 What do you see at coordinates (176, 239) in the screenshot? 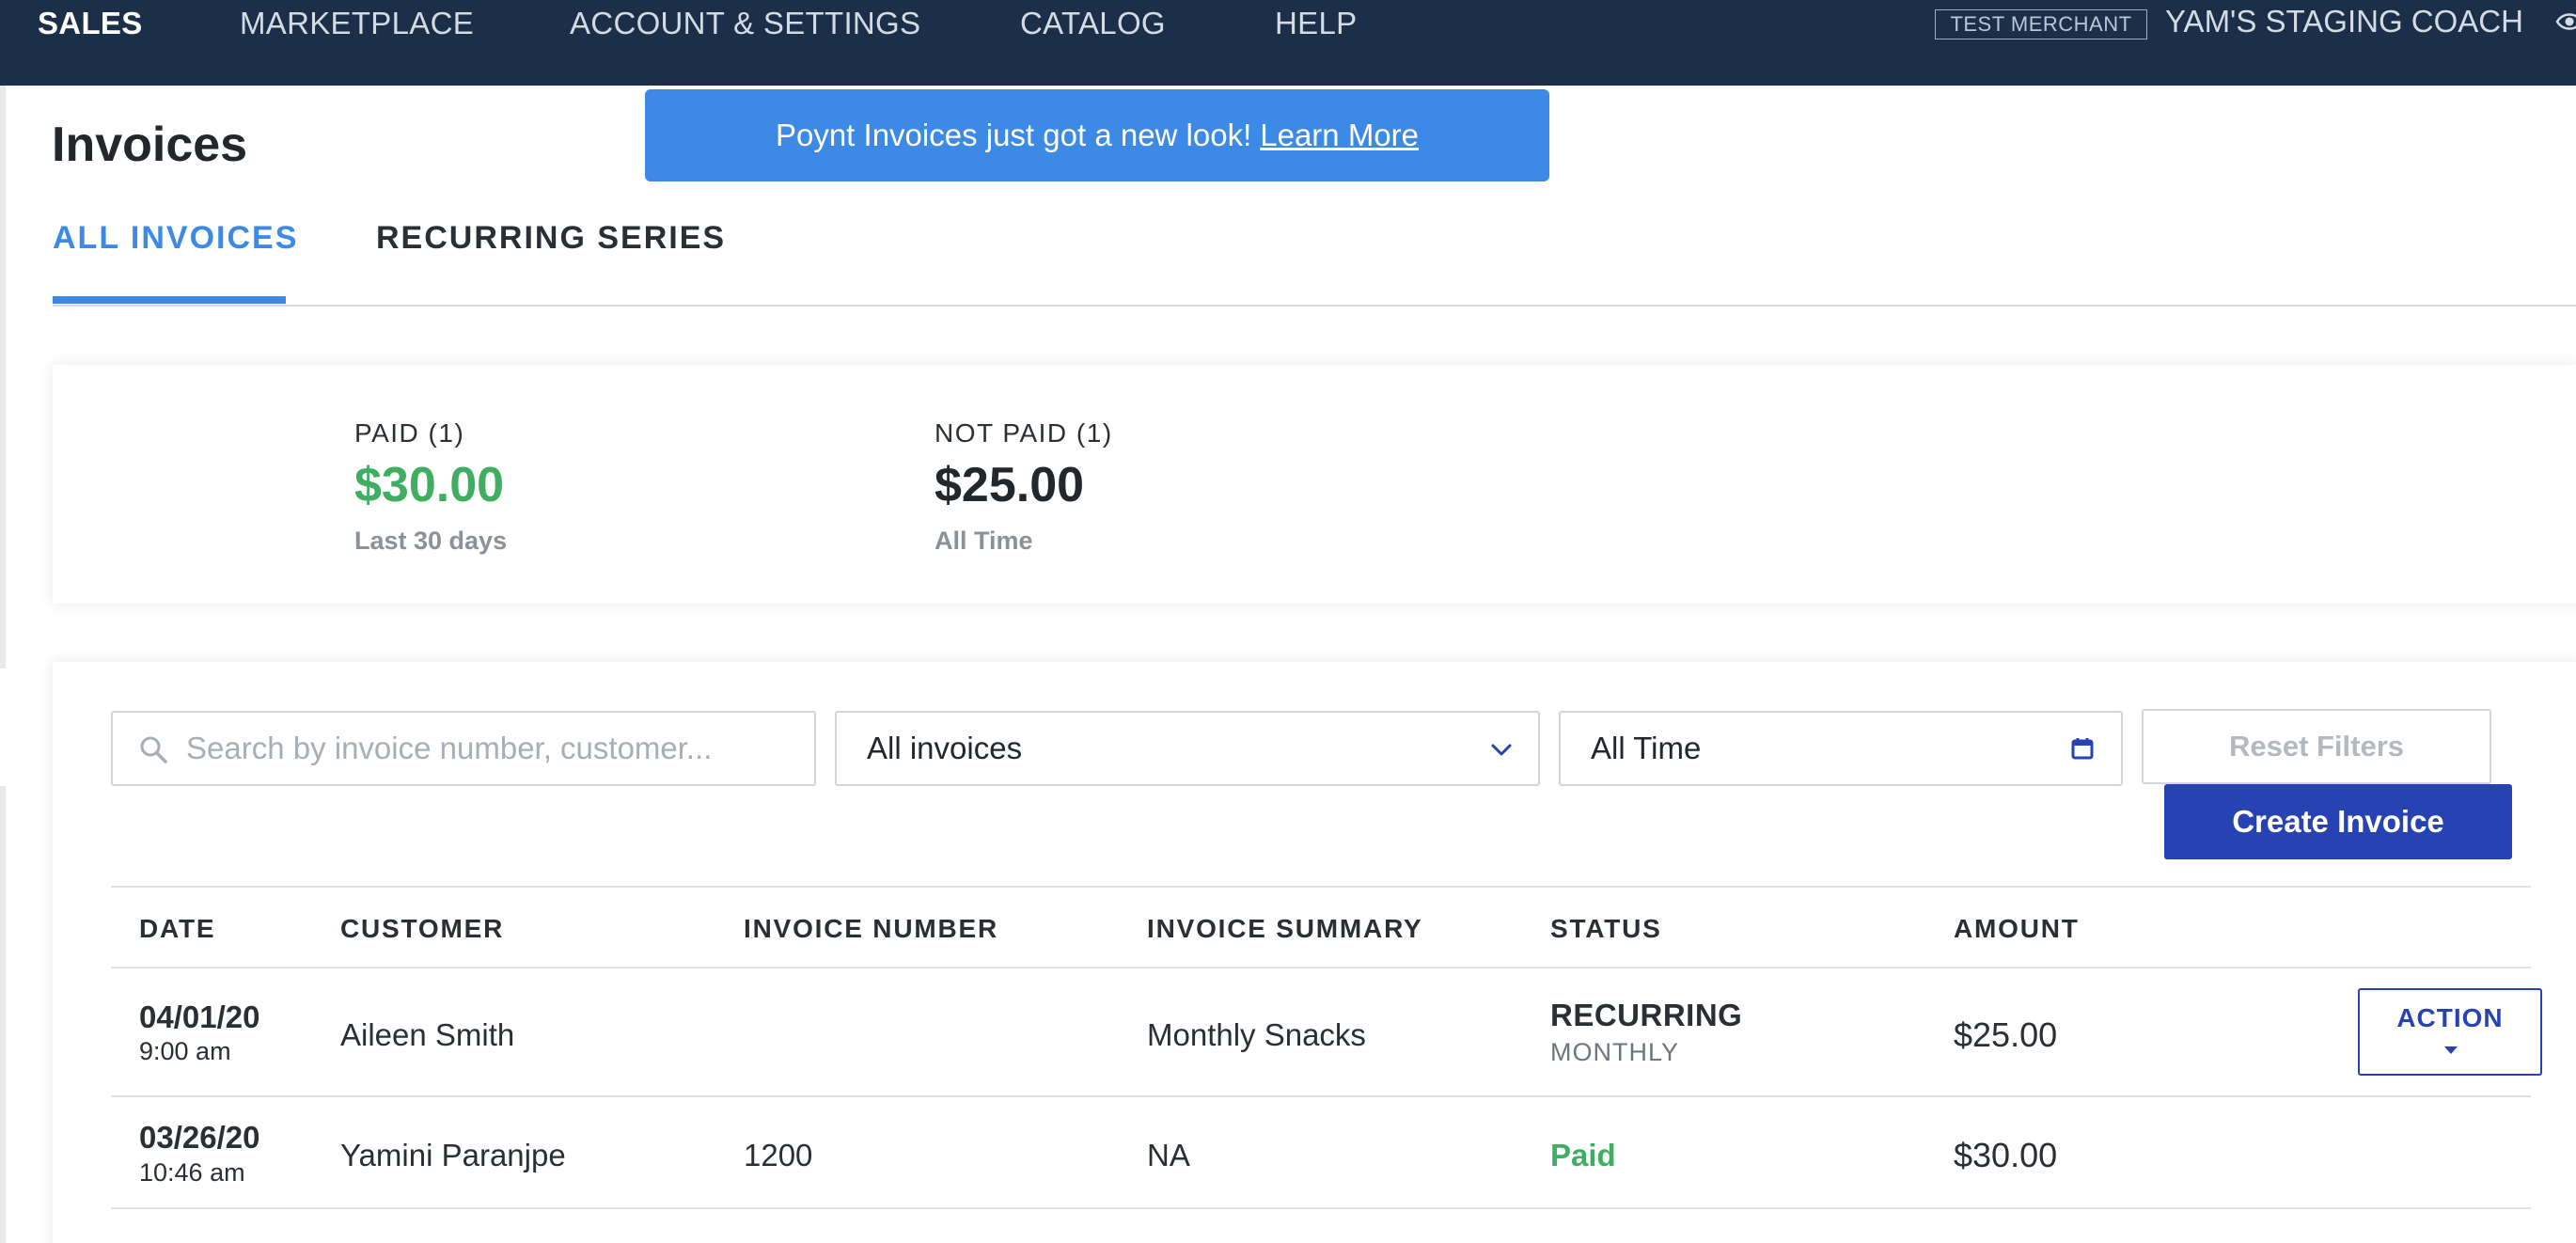
I see `tab-all-invoices: ALL INVOICES` at bounding box center [176, 239].